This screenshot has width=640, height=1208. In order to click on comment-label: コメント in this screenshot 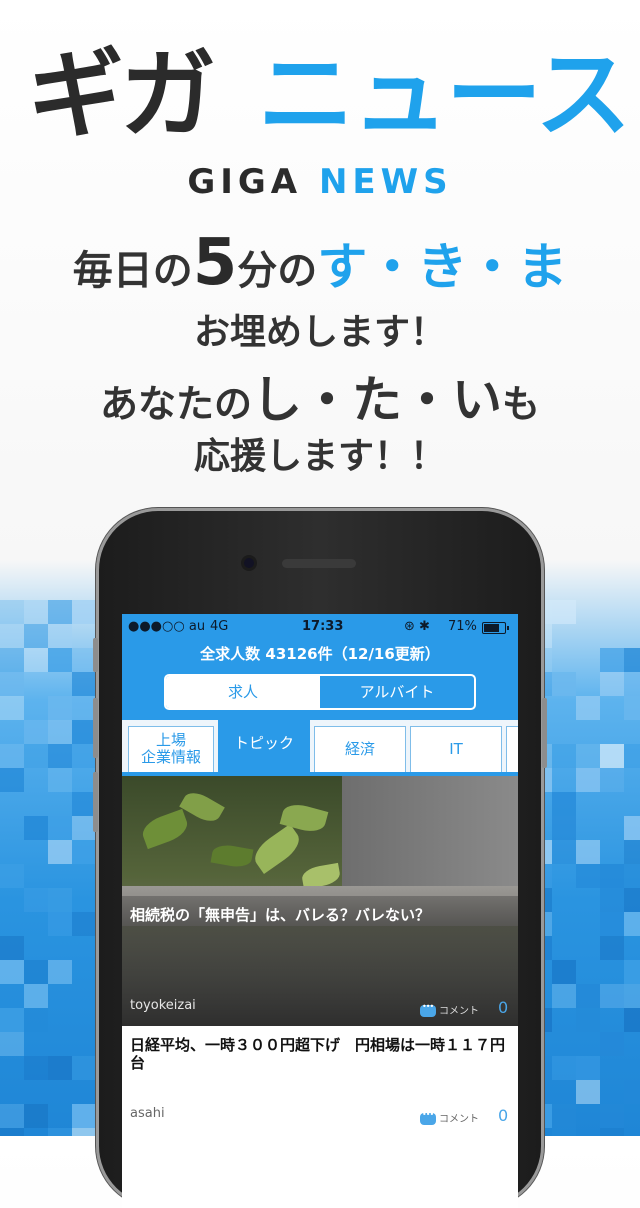, I will do `click(459, 1011)`.